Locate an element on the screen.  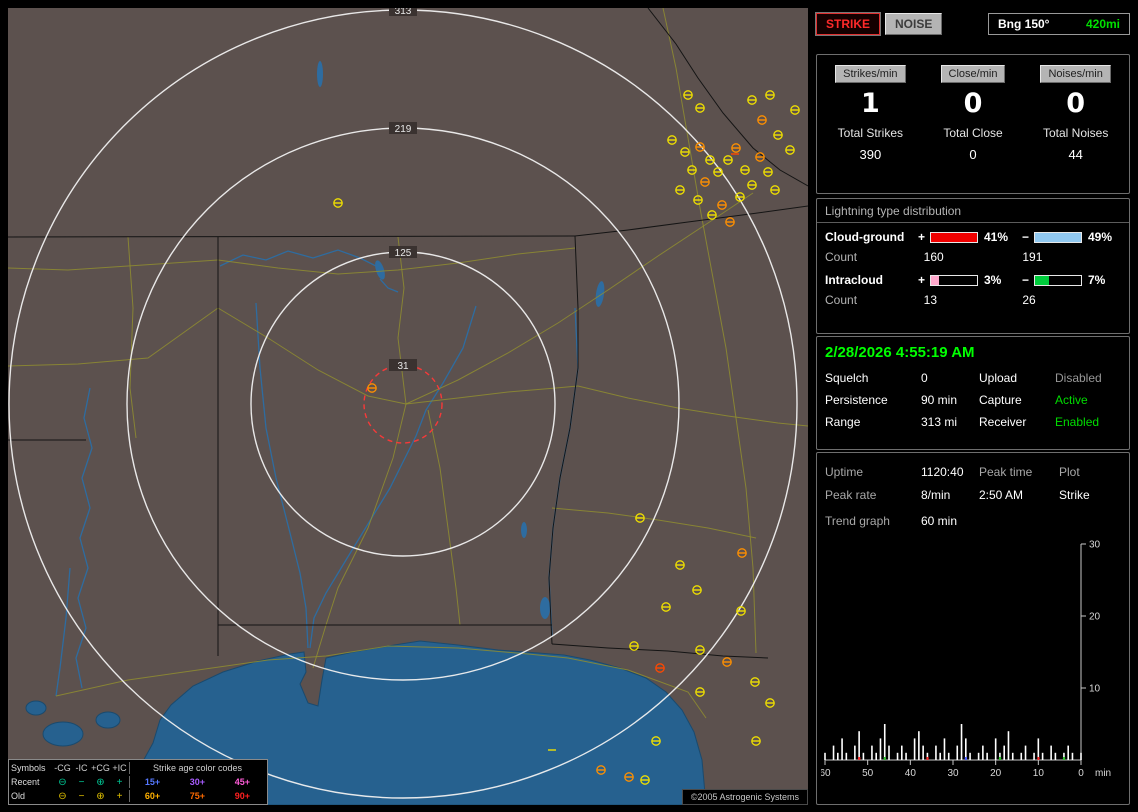
receiver-status: Enabled is located at coordinates (1077, 422).